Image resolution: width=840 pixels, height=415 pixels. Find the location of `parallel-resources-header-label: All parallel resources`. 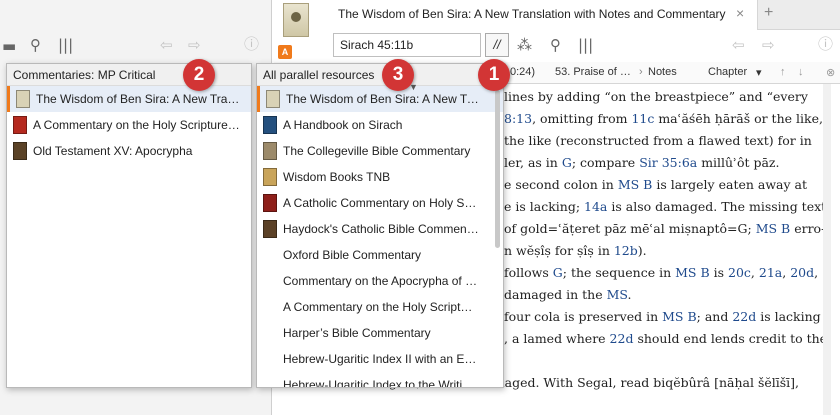

parallel-resources-header-label: All parallel resources is located at coordinates (319, 75).